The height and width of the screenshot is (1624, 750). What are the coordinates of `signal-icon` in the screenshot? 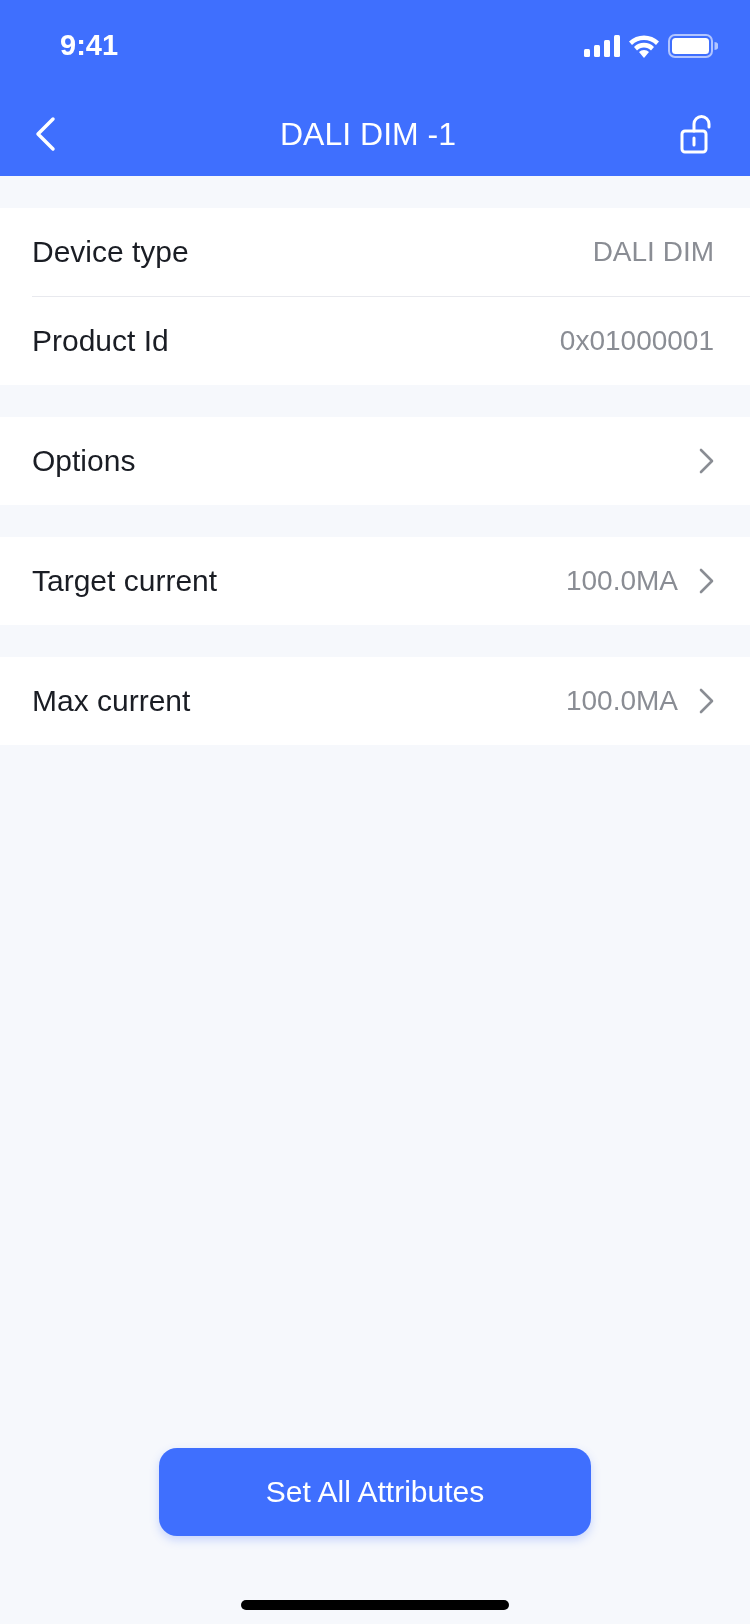 It's located at (602, 46).